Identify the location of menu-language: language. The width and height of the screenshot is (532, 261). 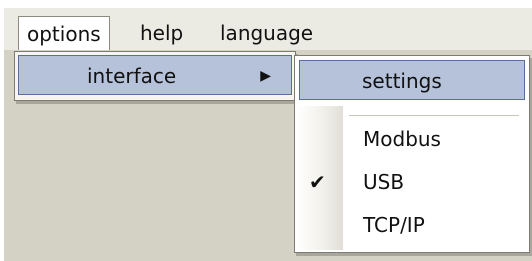
(266, 33).